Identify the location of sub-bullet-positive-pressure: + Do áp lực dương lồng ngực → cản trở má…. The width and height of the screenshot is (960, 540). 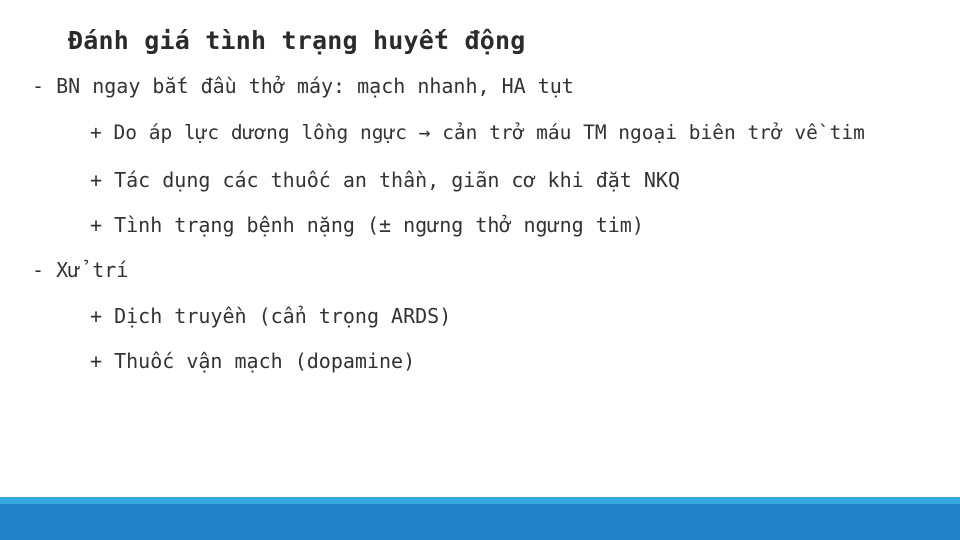
(477, 132).